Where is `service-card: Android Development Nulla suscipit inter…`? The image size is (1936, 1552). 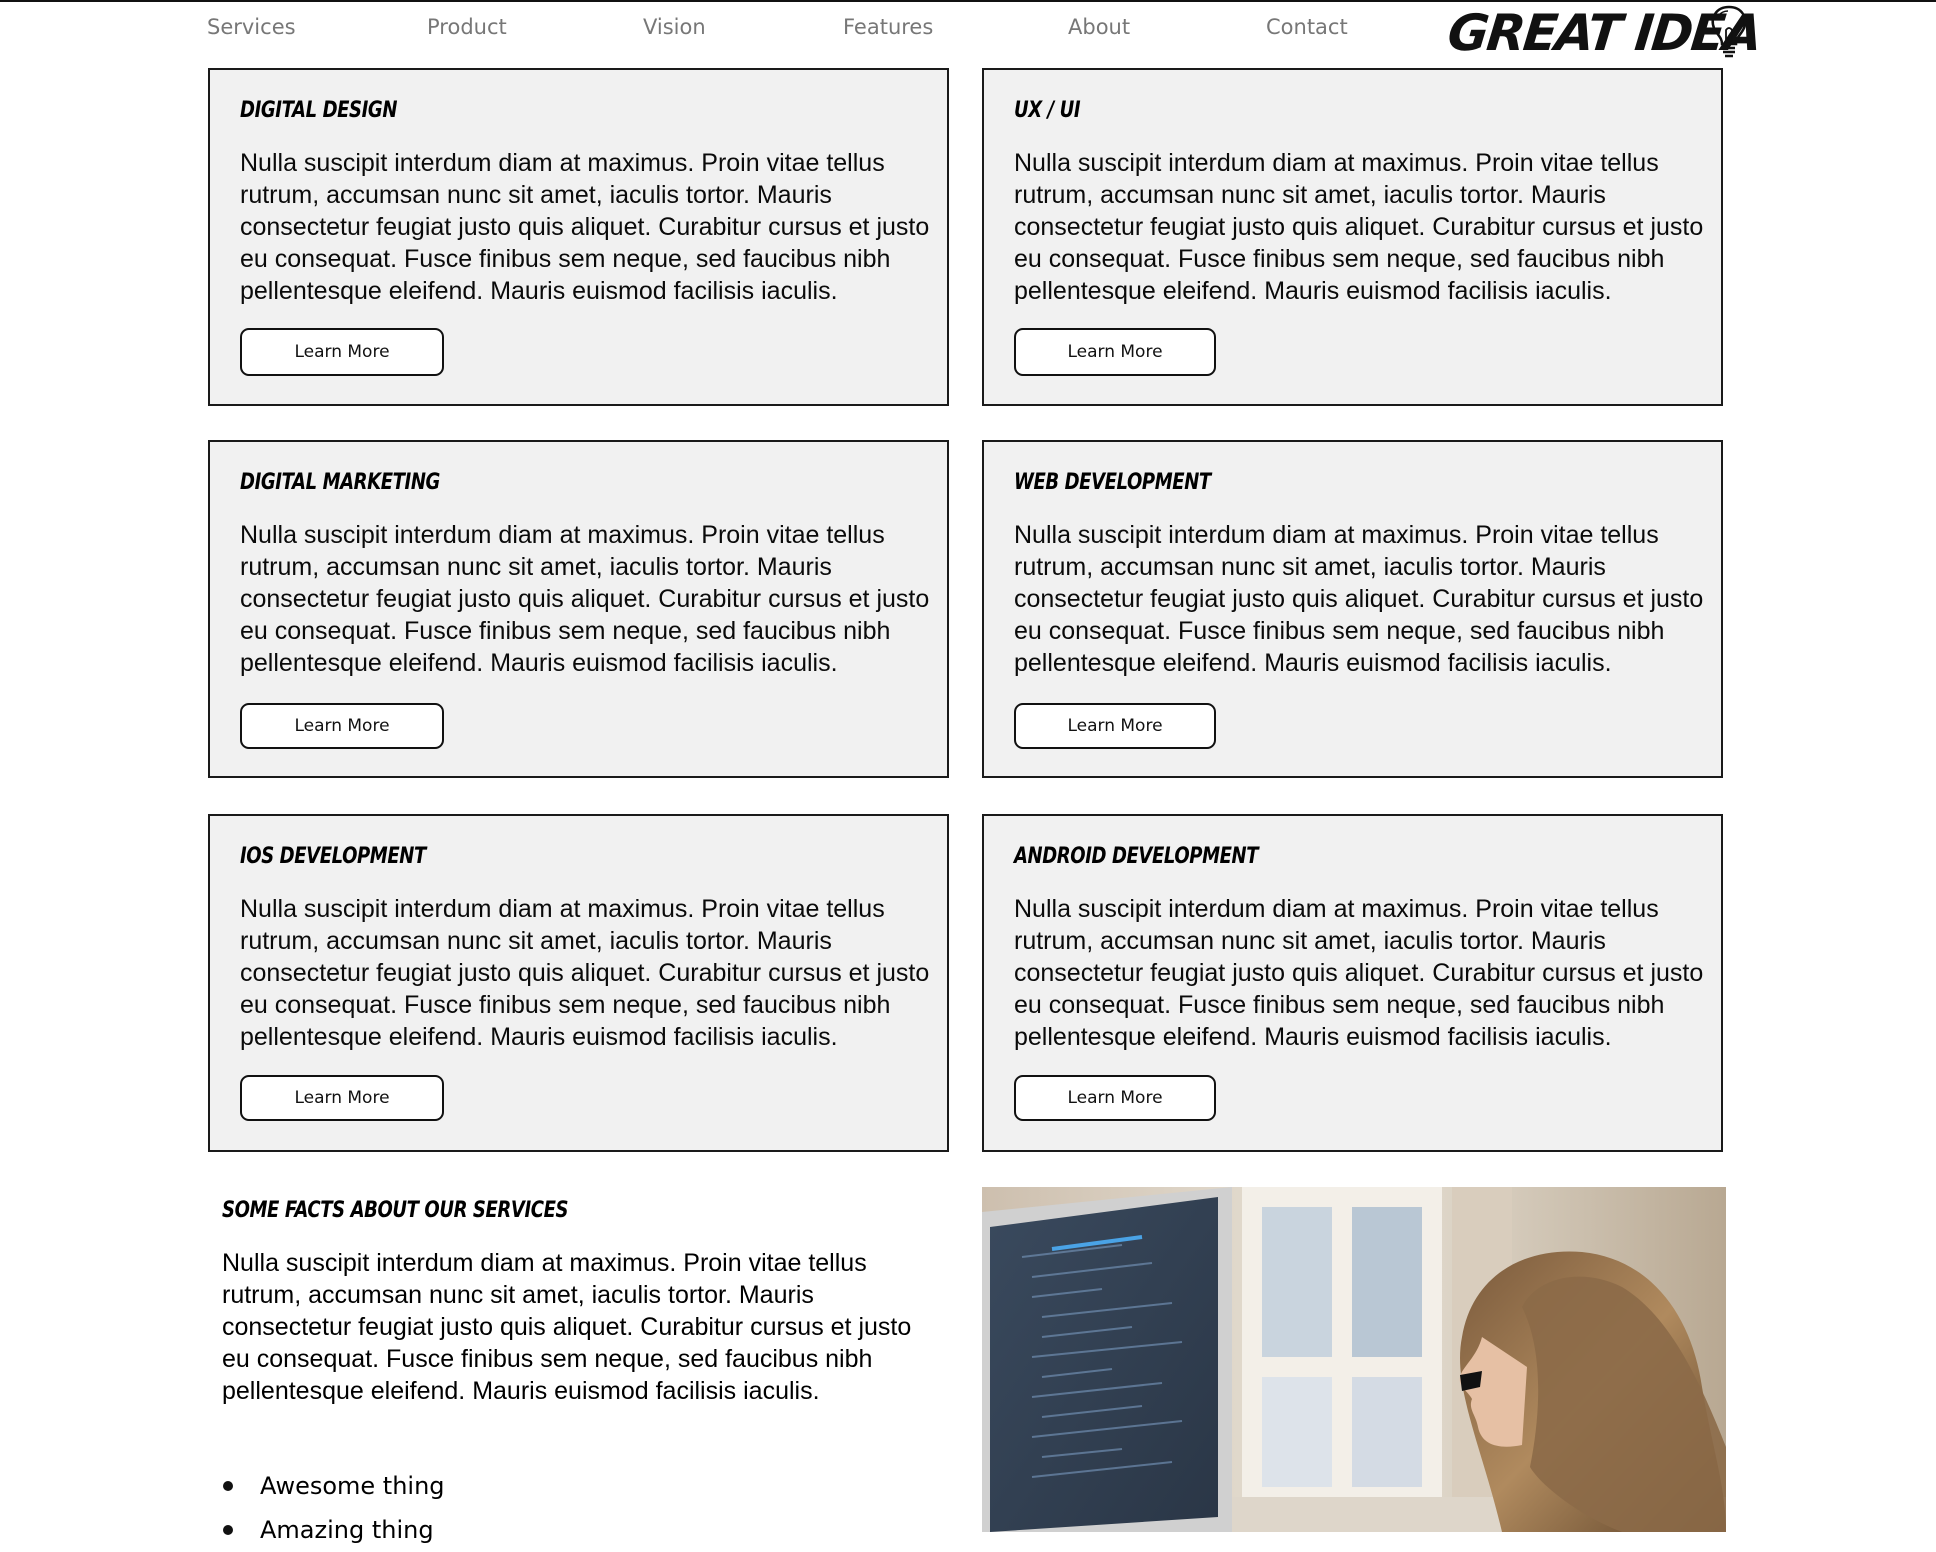 service-card: Android Development Nulla suscipit inter… is located at coordinates (1352, 983).